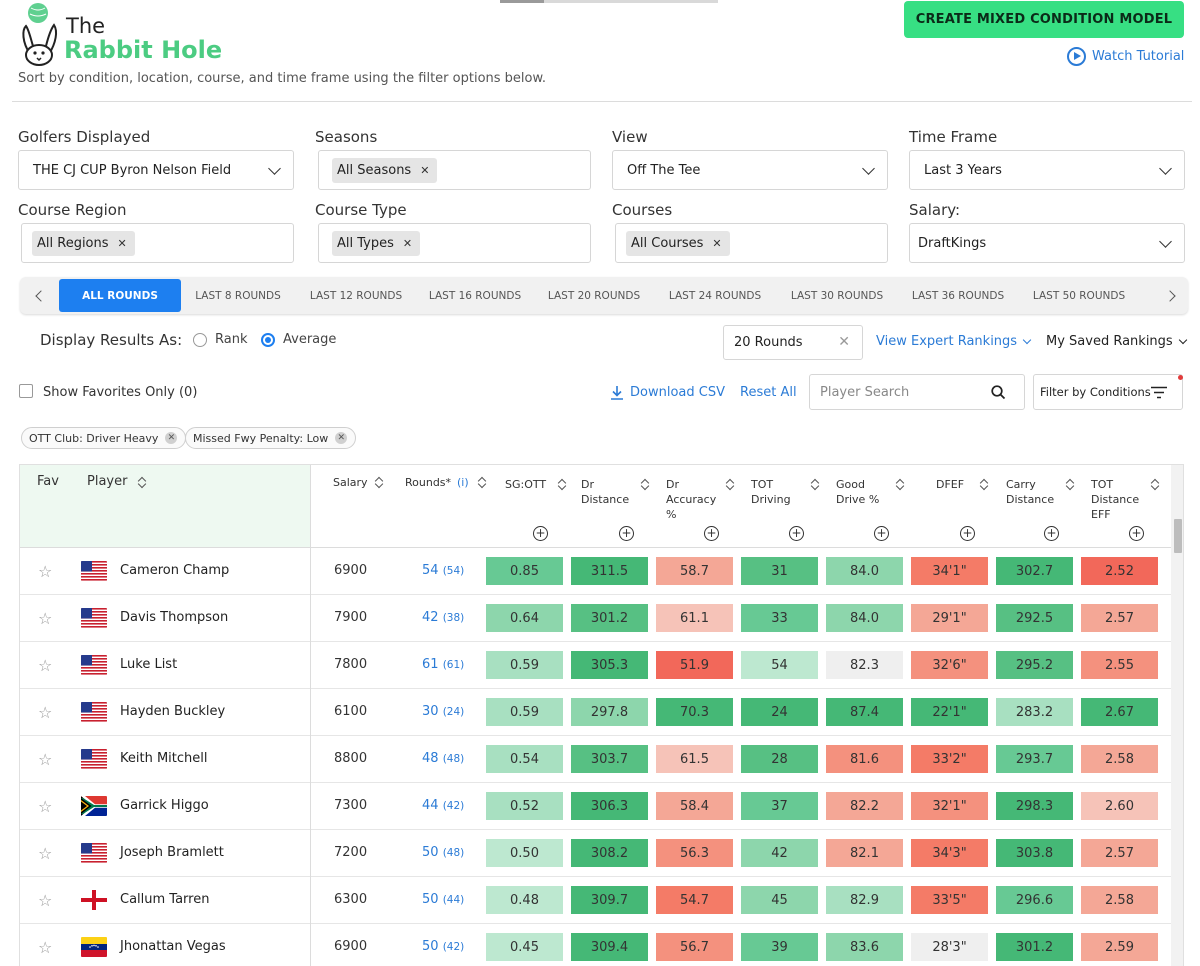 This screenshot has height=966, width=1200. Describe the element at coordinates (26, 391) in the screenshot. I see `favorites-checkbox` at that location.